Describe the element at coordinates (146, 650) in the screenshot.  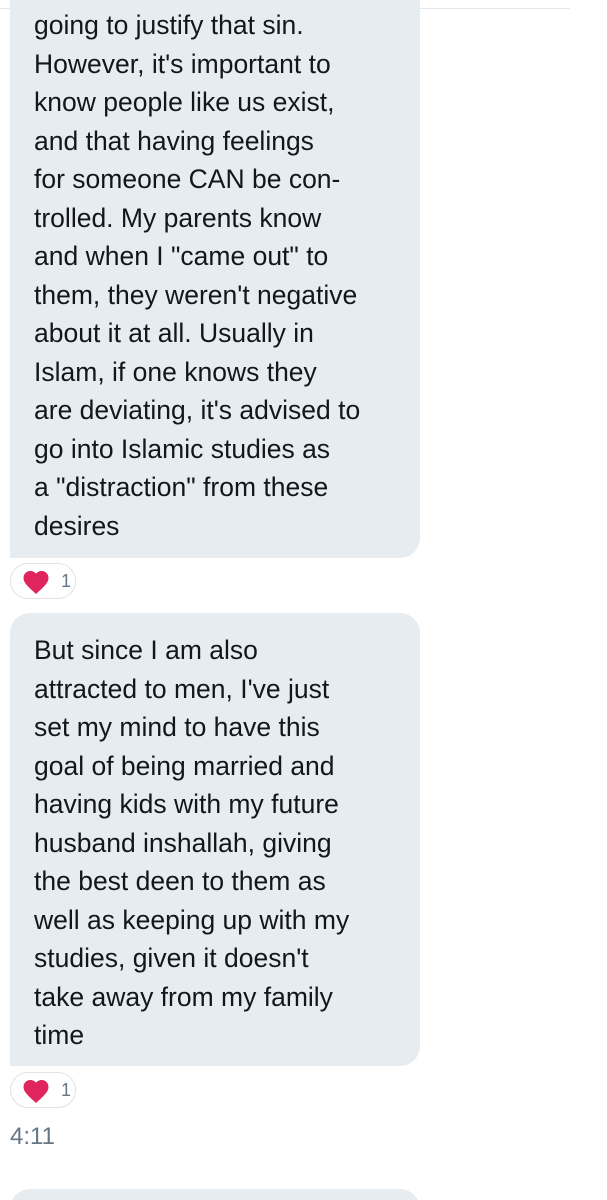
I see `message-line: But since I am also` at that location.